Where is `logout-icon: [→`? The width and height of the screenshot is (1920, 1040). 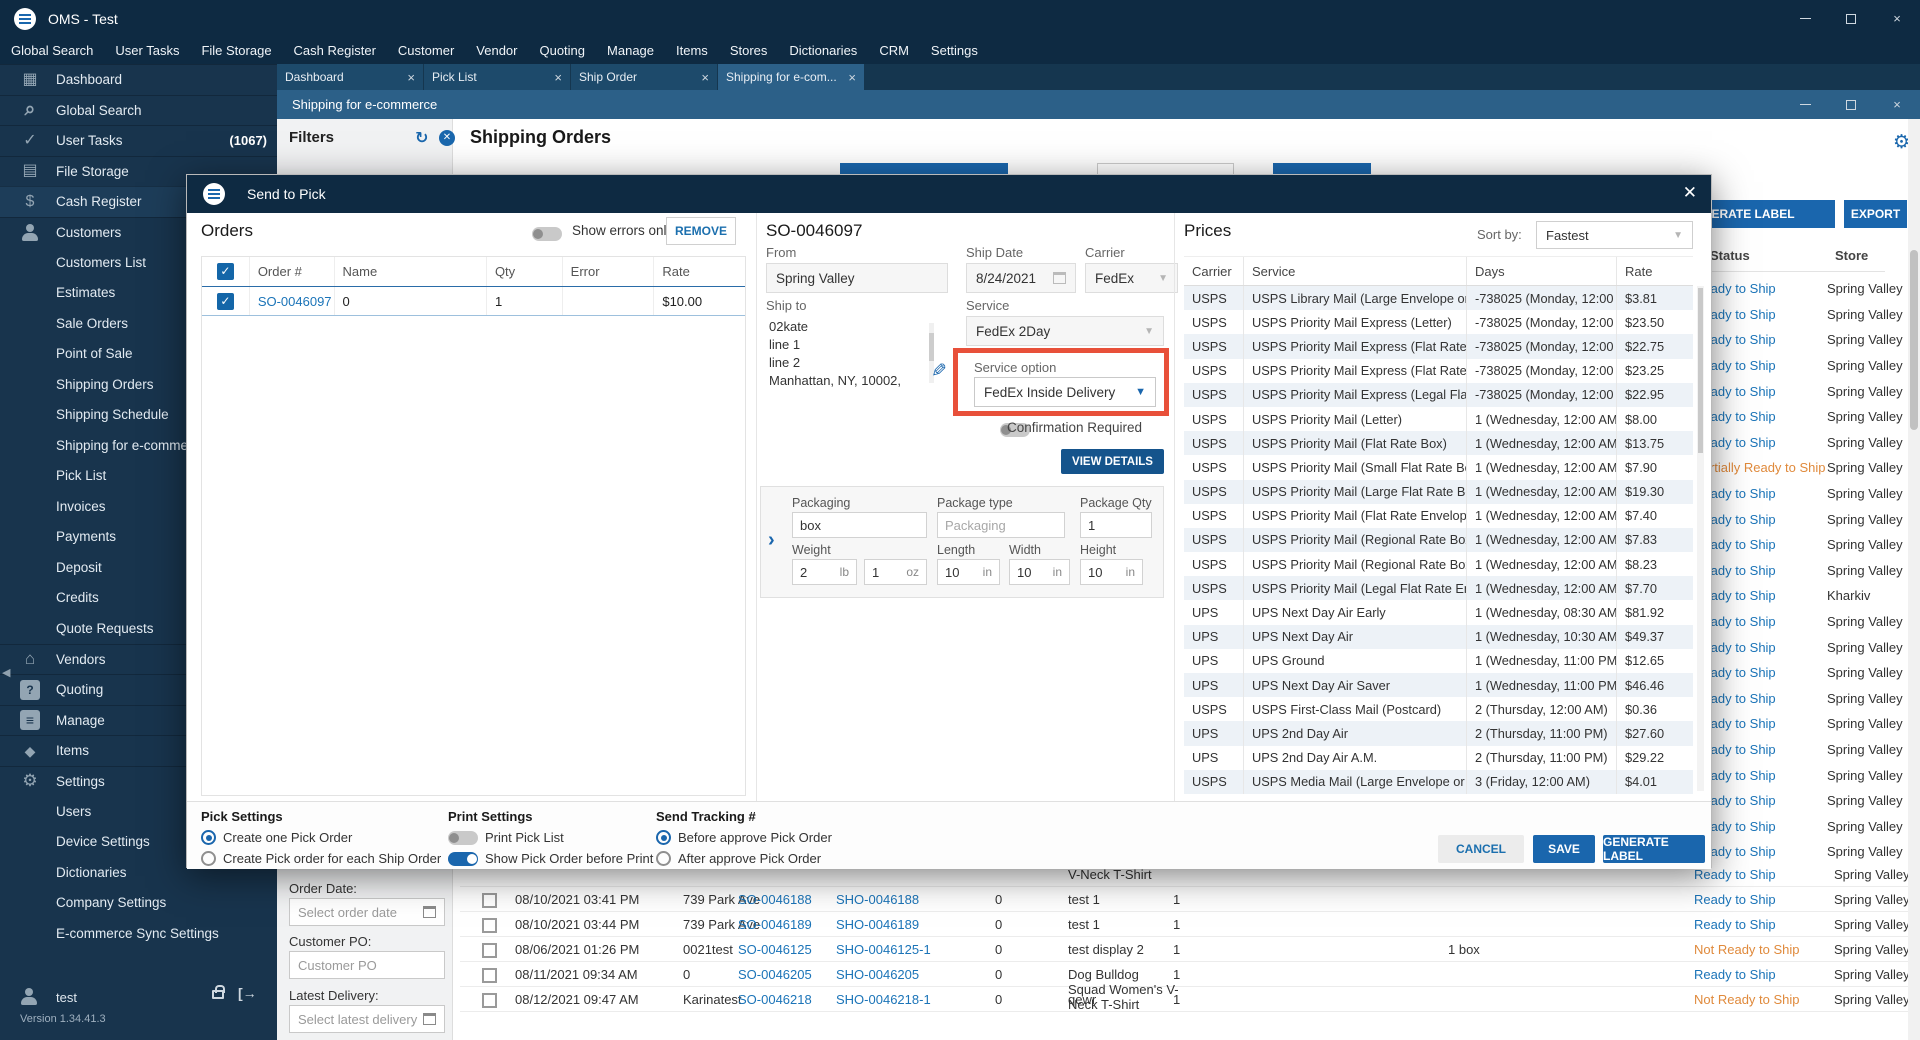 logout-icon: [→ is located at coordinates (247, 993).